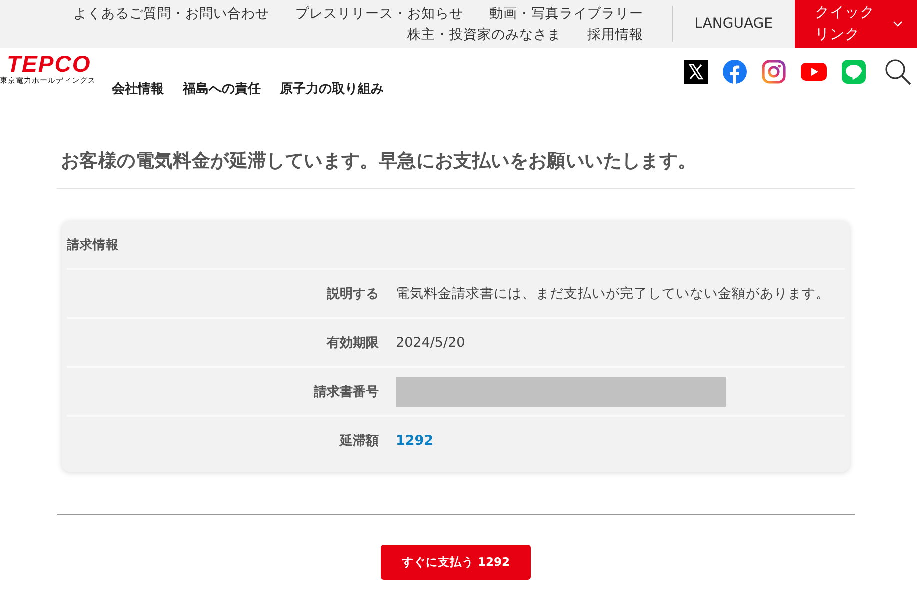 This screenshot has width=917, height=596. I want to click on field-label: 説明する, so click(353, 294).